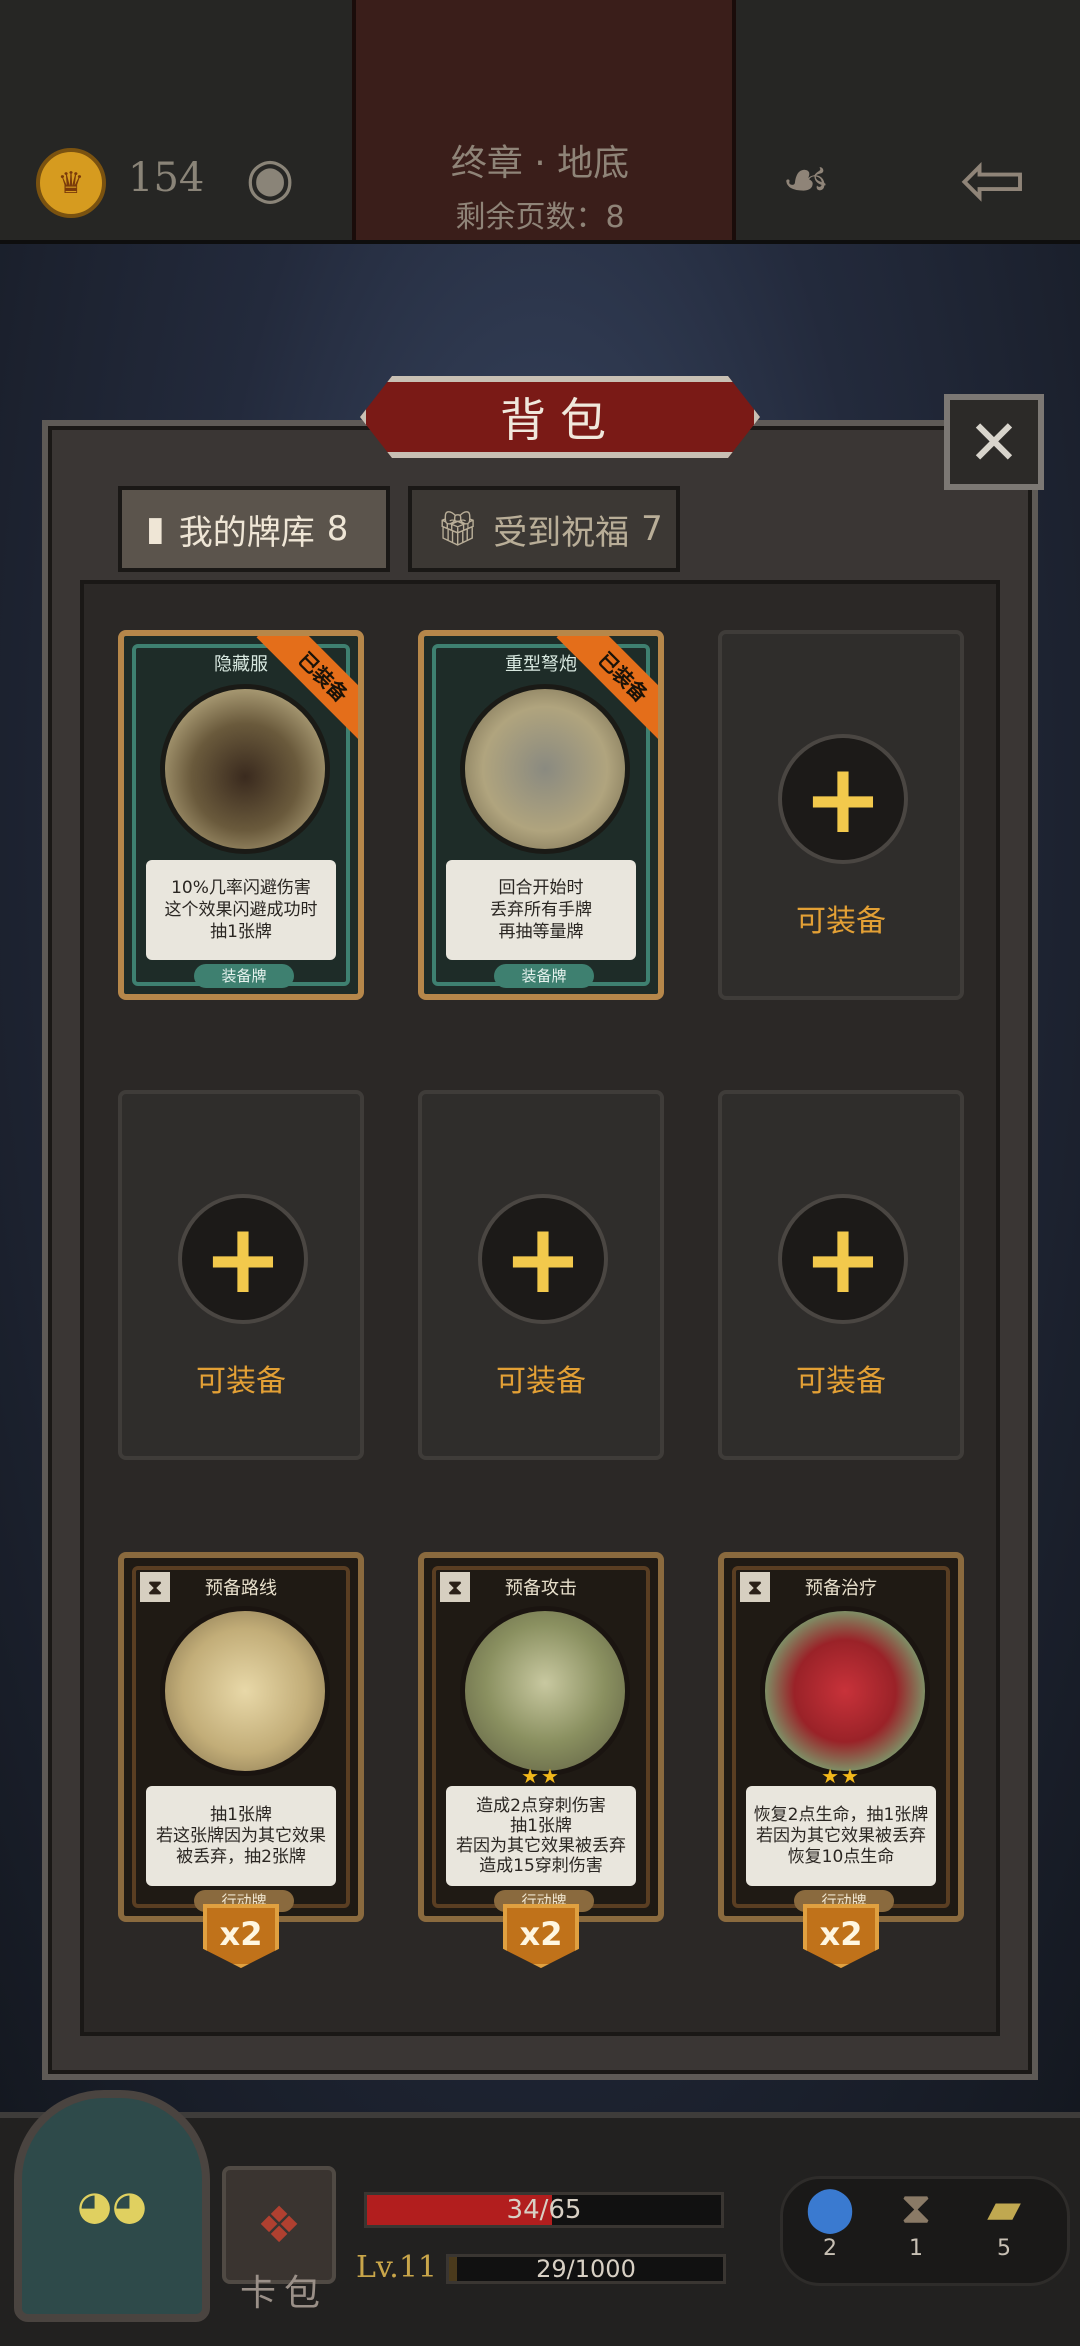  Describe the element at coordinates (241, 1588) in the screenshot. I see `card-name: 预备路线` at that location.